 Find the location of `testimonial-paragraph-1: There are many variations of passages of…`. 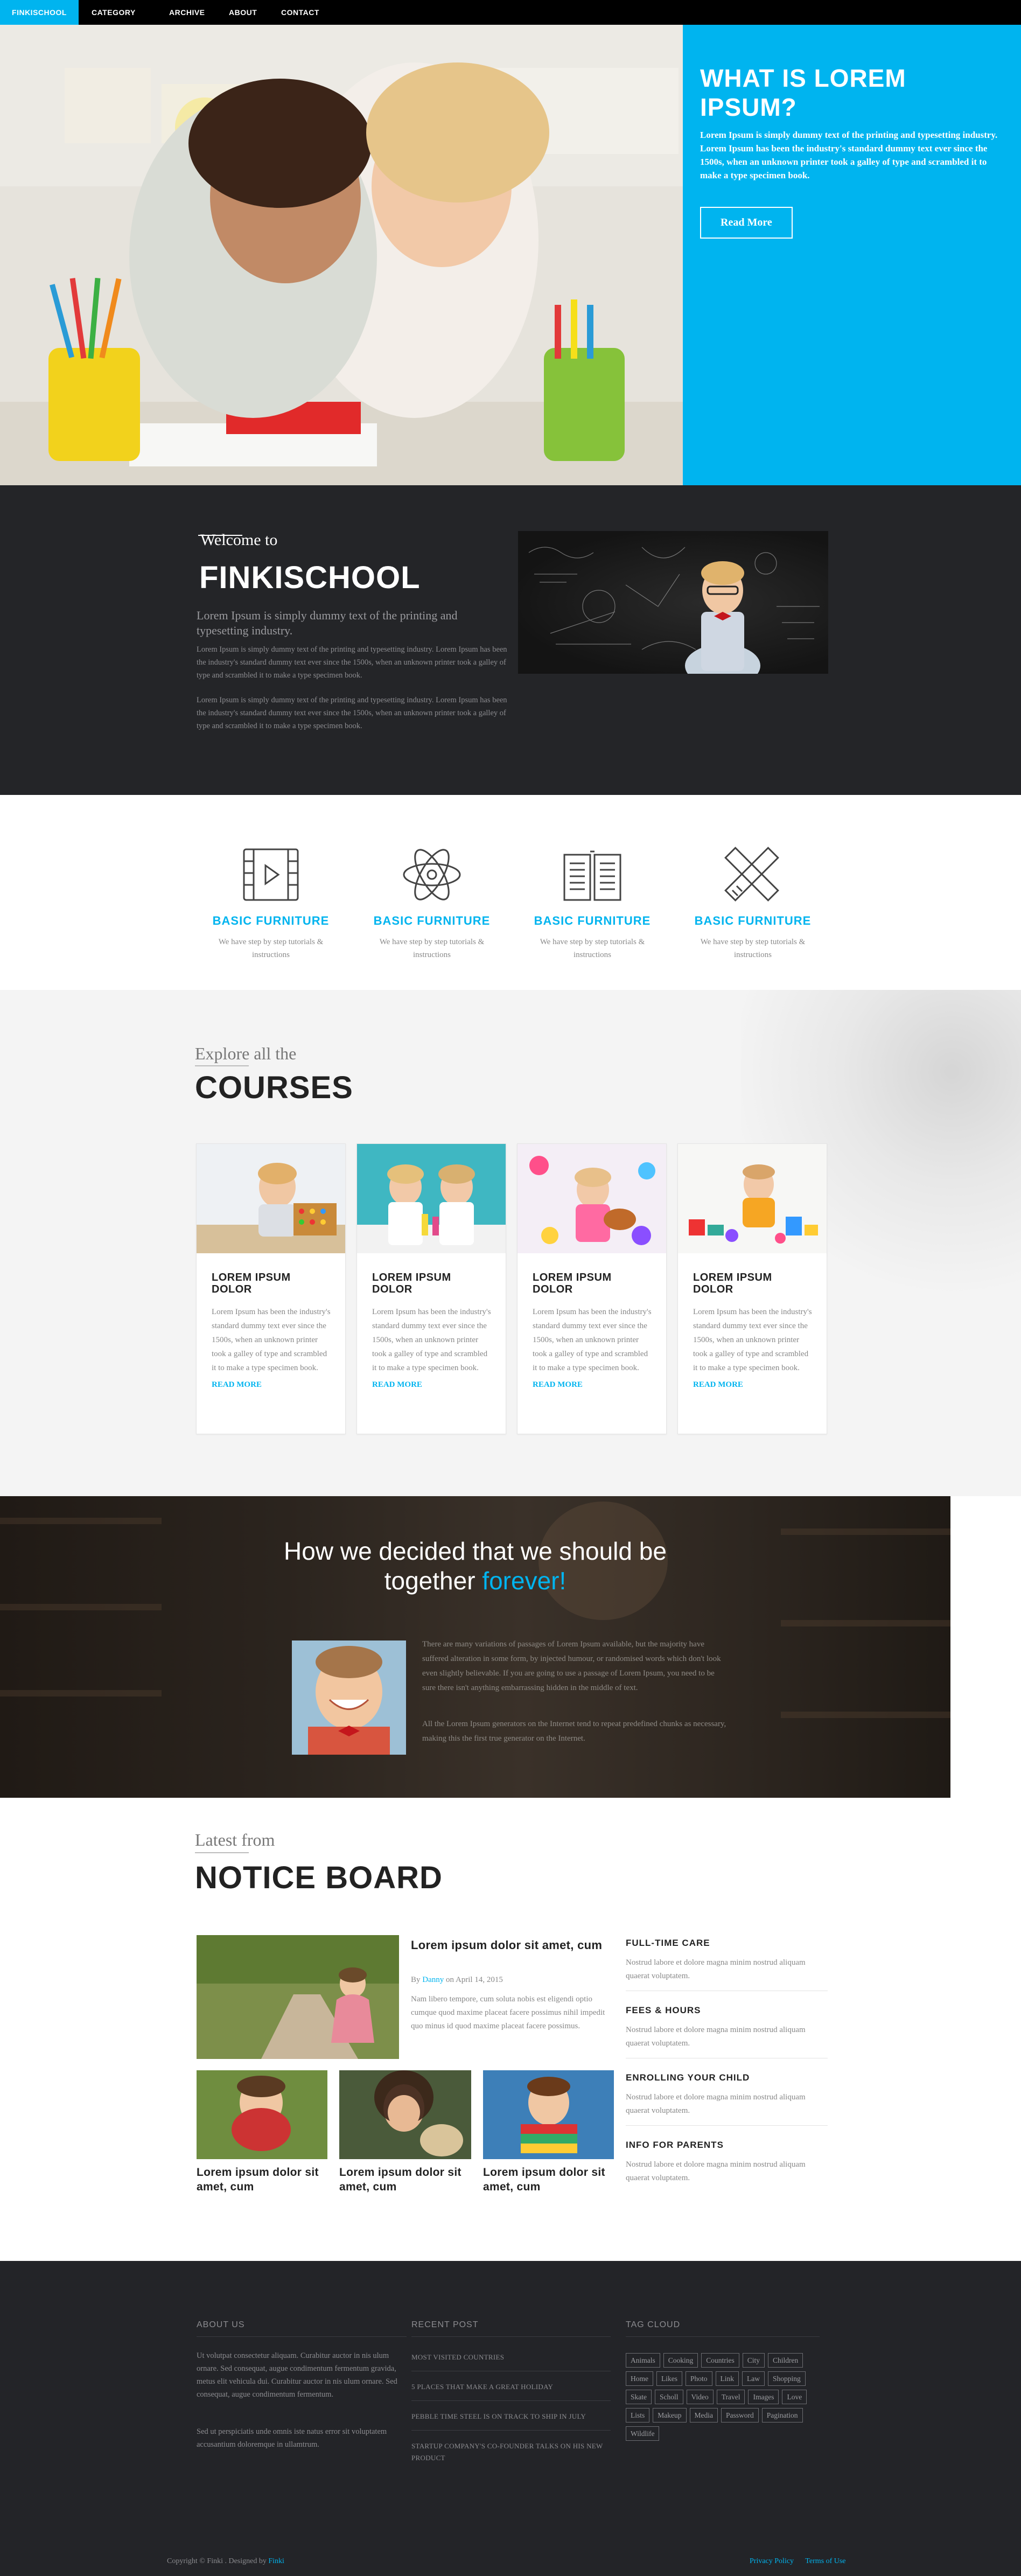

testimonial-paragraph-1: There are many variations of passages of… is located at coordinates (571, 1666).